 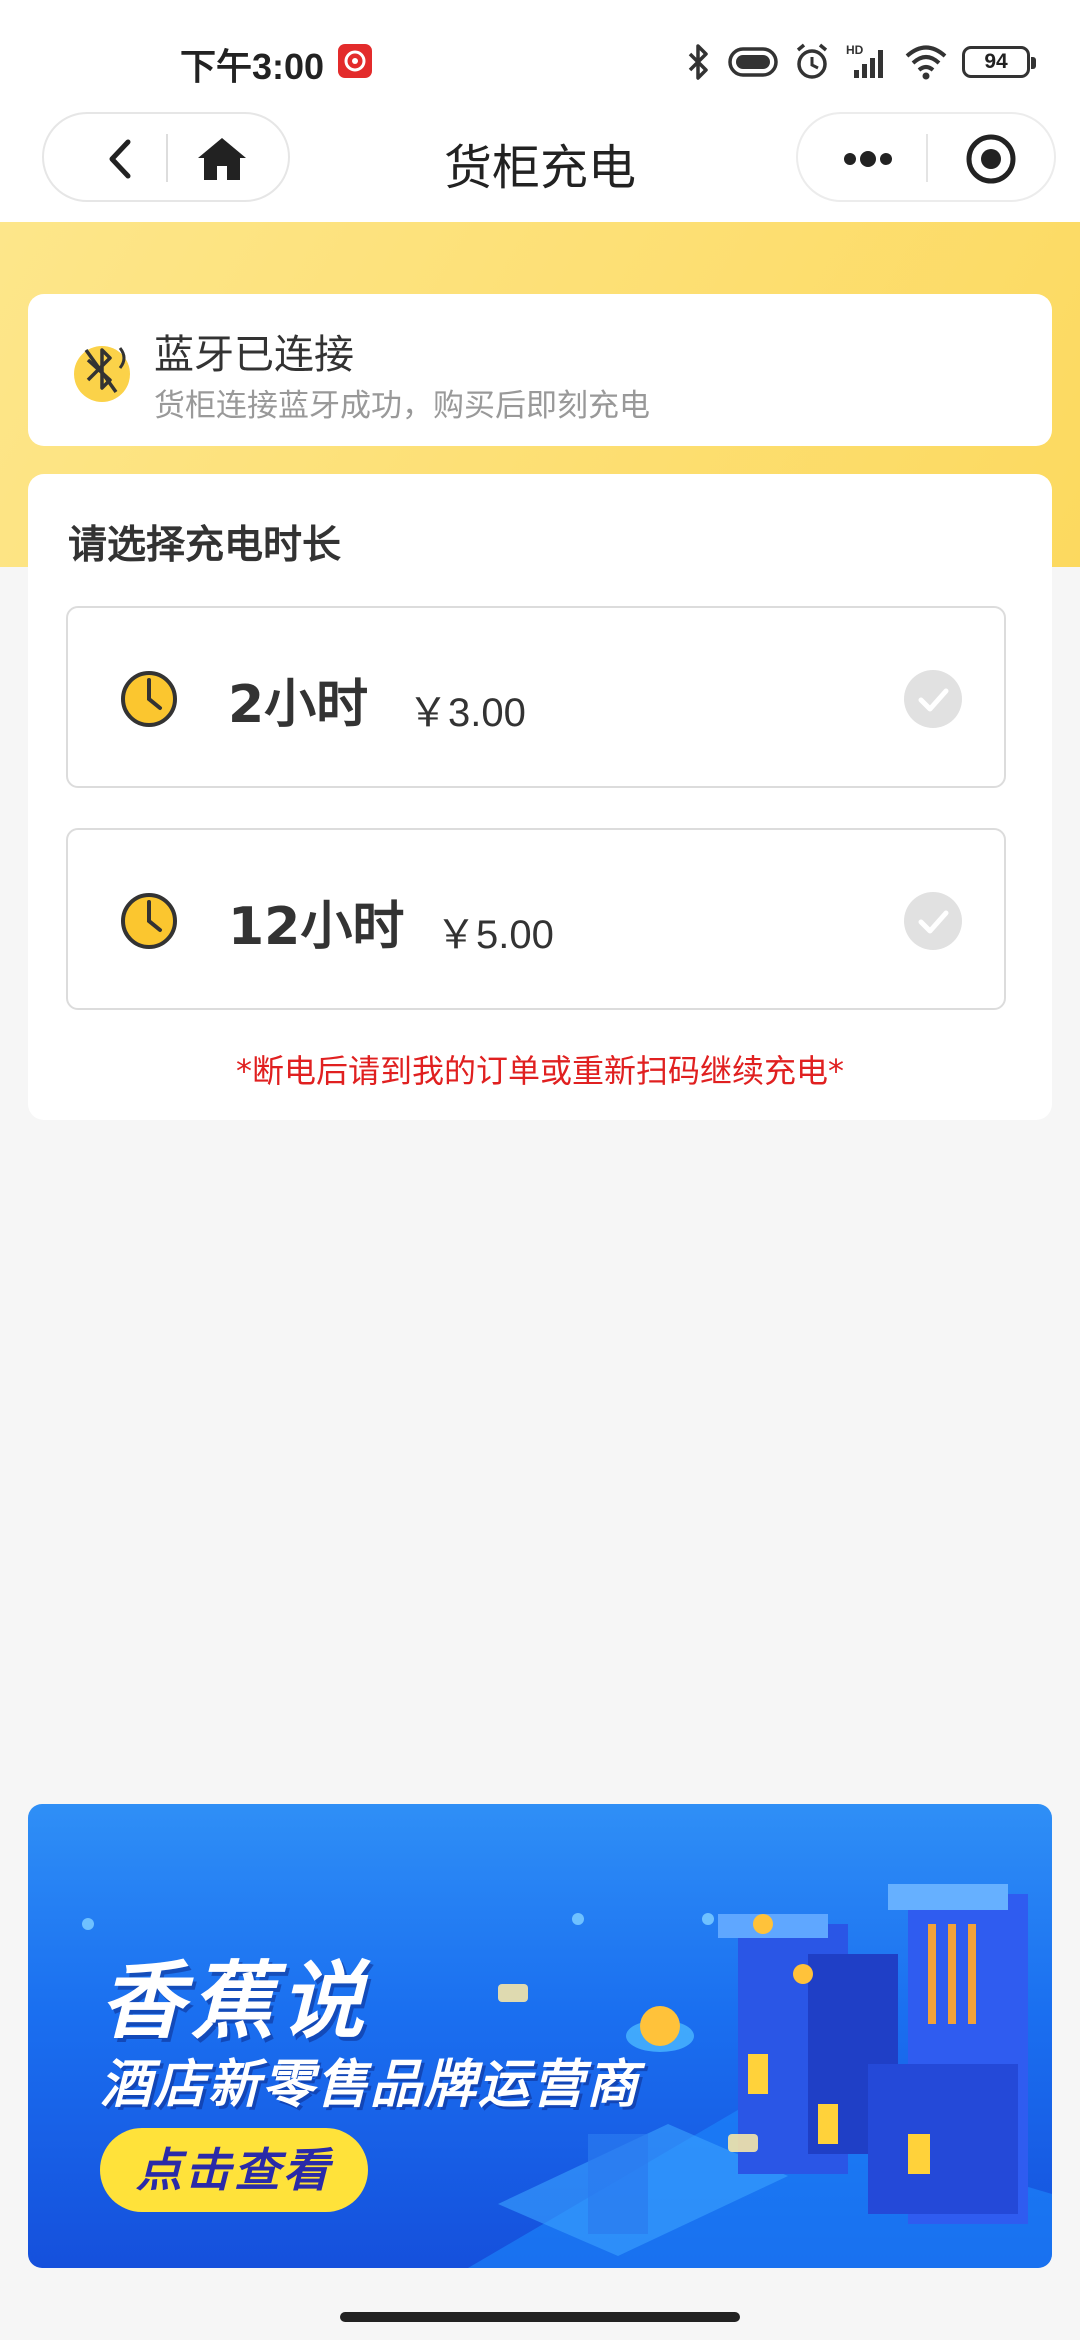 I want to click on banner-brand: 香蕉说, so click(x=235, y=2001).